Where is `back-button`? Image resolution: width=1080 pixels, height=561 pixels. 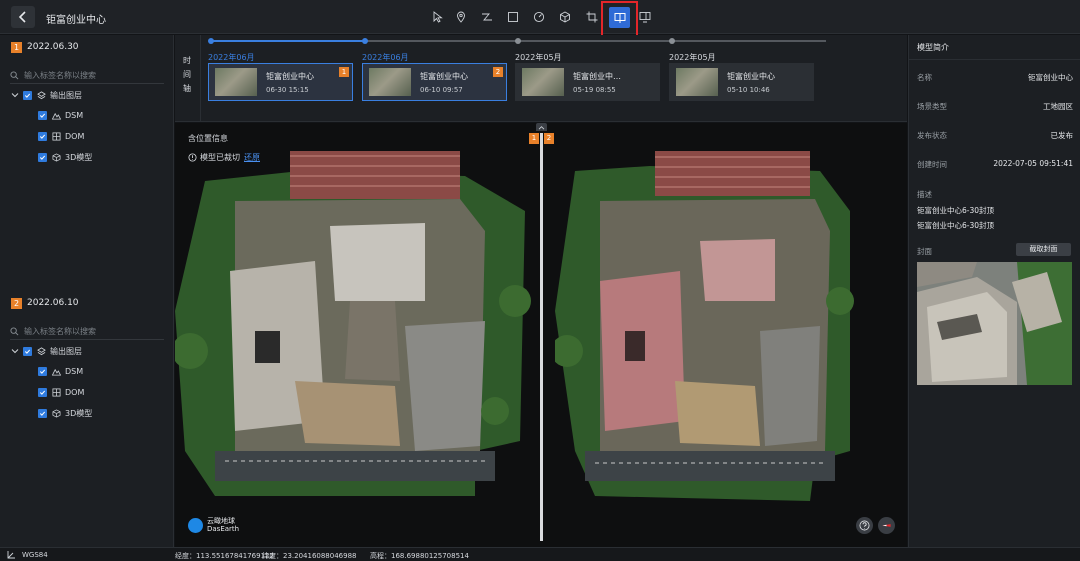 back-button is located at coordinates (23, 17).